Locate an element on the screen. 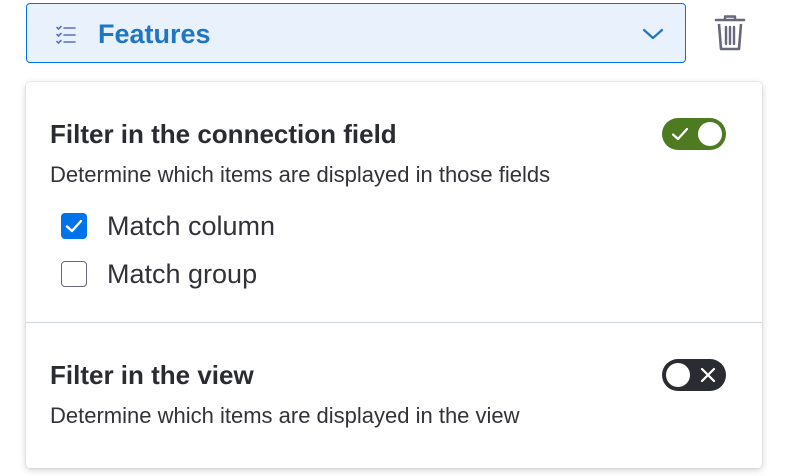 This screenshot has width=798, height=476. match-column-checkbox is located at coordinates (74, 226).